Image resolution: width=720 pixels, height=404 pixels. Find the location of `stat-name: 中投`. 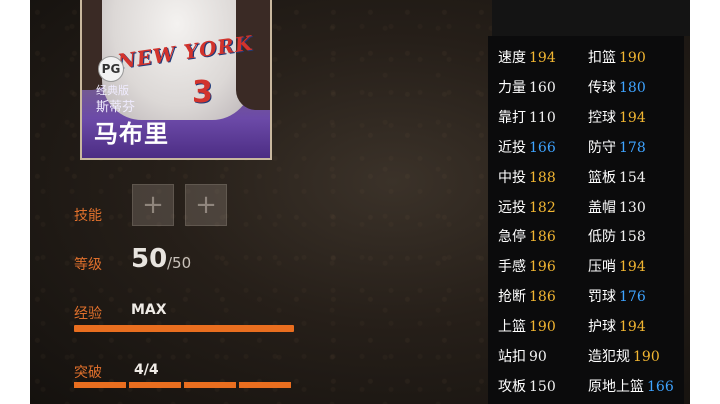

stat-name: 中投 is located at coordinates (512, 177).